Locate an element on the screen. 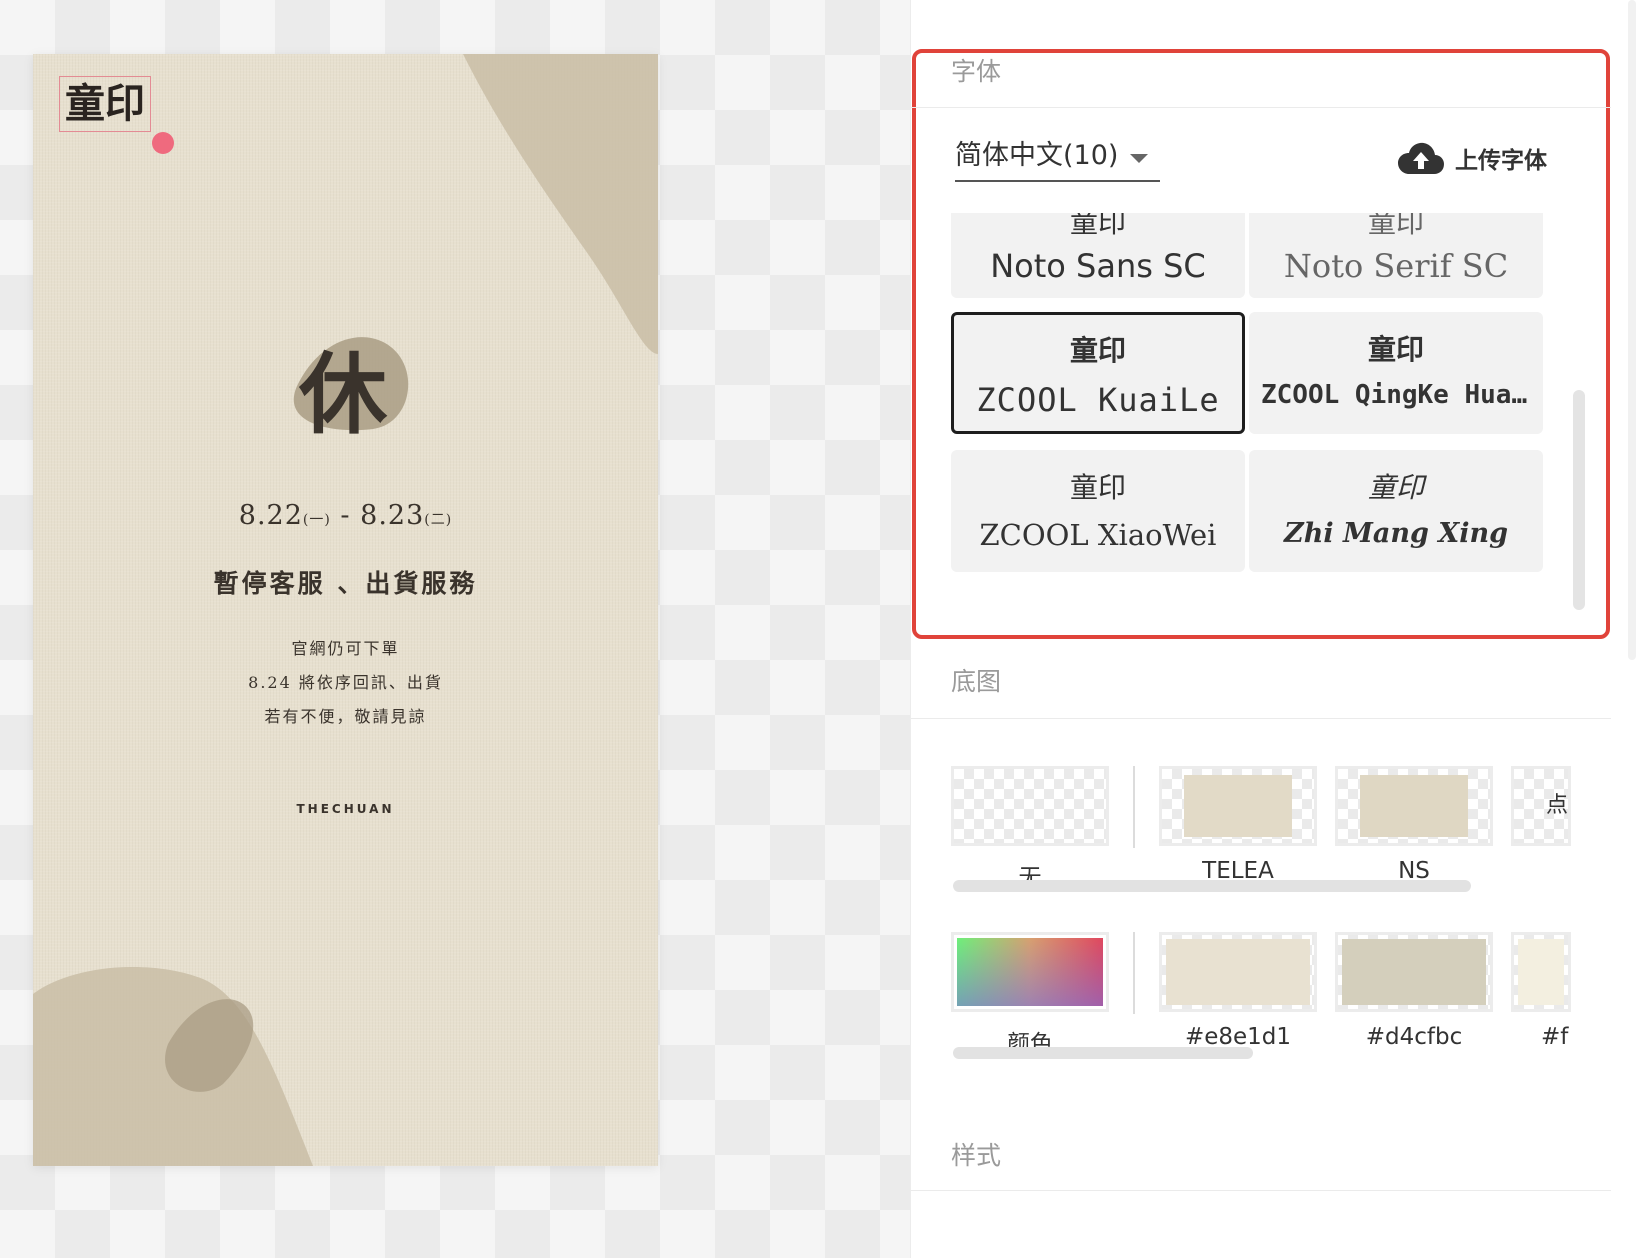 This screenshot has width=1638, height=1258. font-name: Noto Serif SC is located at coordinates (1396, 266).